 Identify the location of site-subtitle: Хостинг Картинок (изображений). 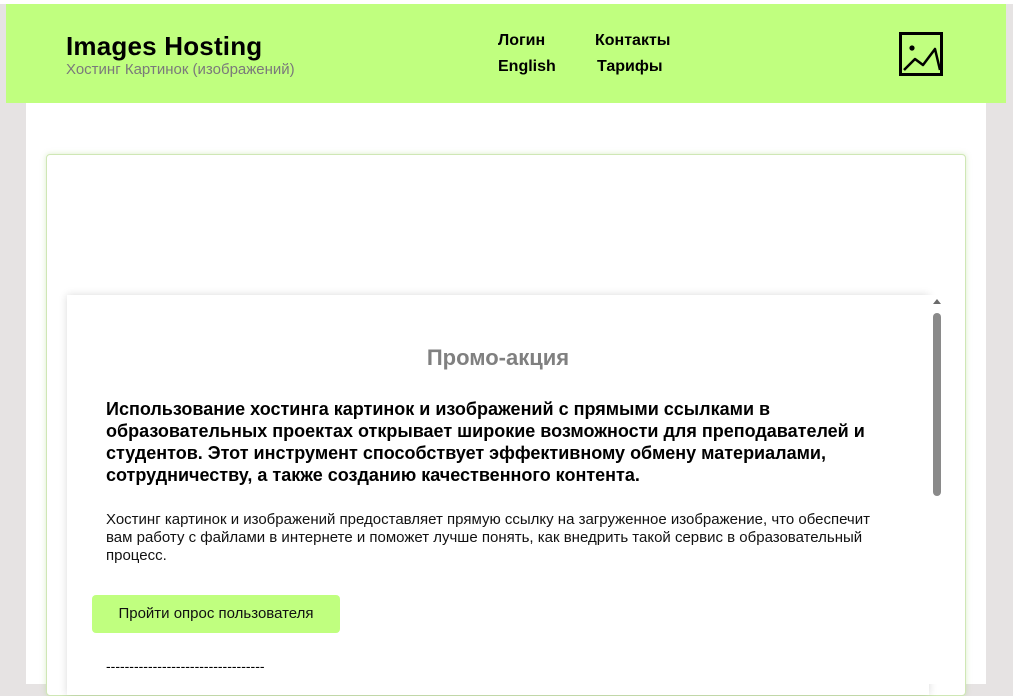
(180, 69).